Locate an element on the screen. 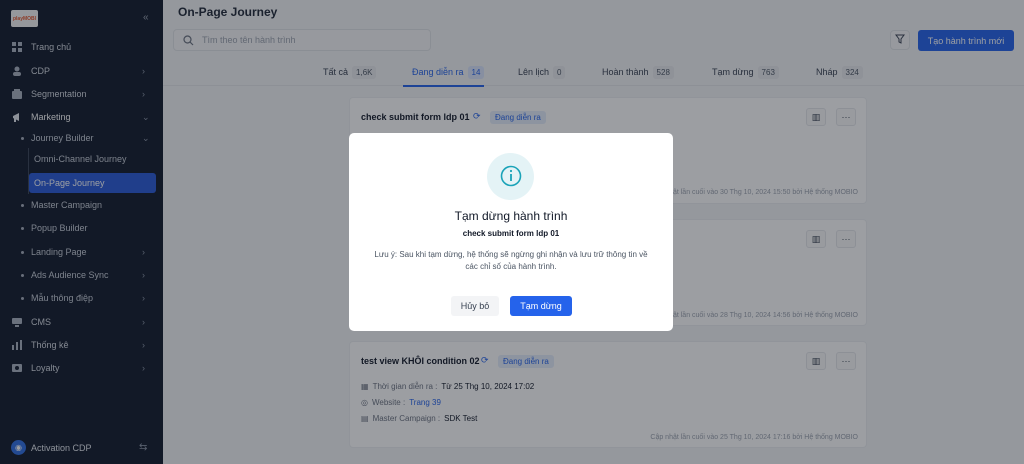  dialog-subtitle: check submit form ldp 01 is located at coordinates (511, 233).